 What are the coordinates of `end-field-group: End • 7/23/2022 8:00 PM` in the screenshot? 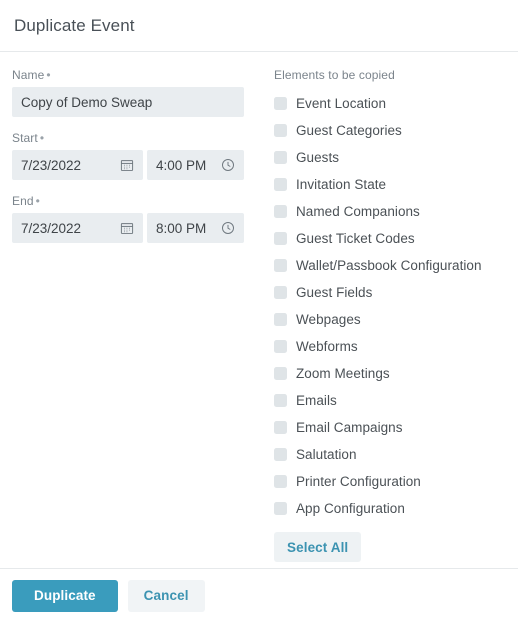 It's located at (136, 218).